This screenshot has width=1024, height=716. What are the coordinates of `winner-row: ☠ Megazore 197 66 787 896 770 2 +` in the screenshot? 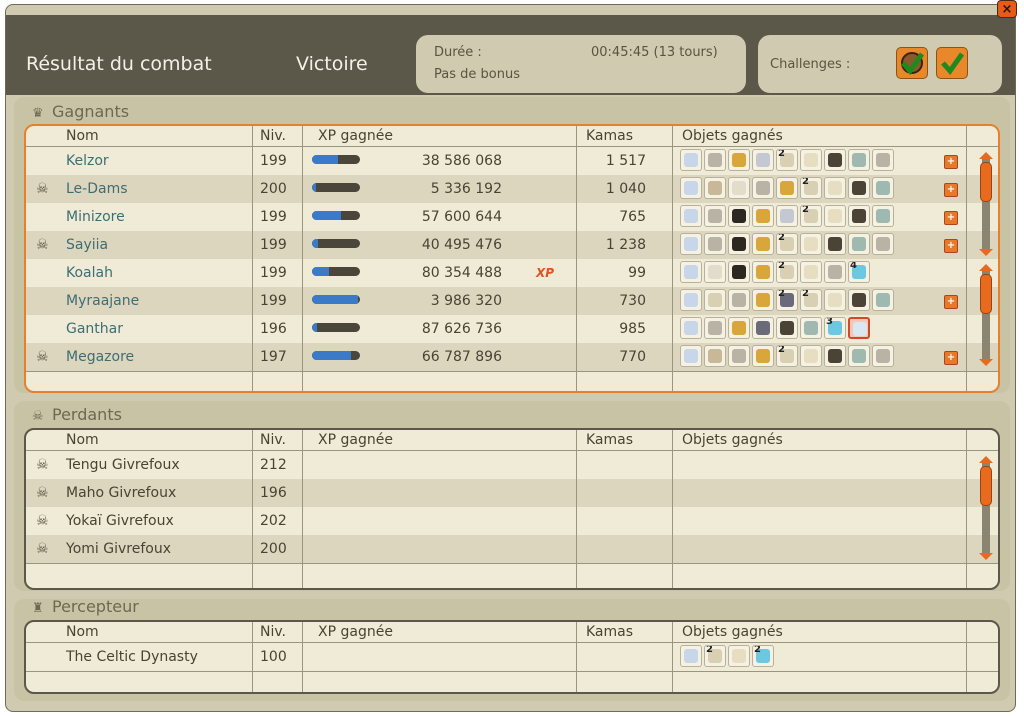 It's located at (512, 357).